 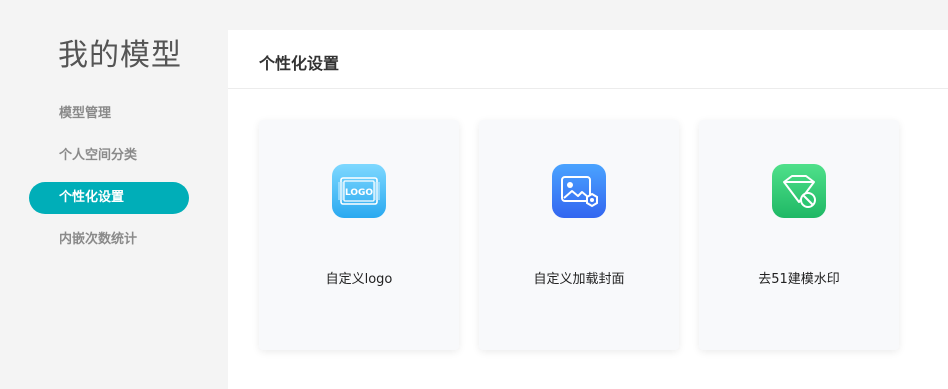 What do you see at coordinates (799, 191) in the screenshot?
I see `remove-watermark-icon` at bounding box center [799, 191].